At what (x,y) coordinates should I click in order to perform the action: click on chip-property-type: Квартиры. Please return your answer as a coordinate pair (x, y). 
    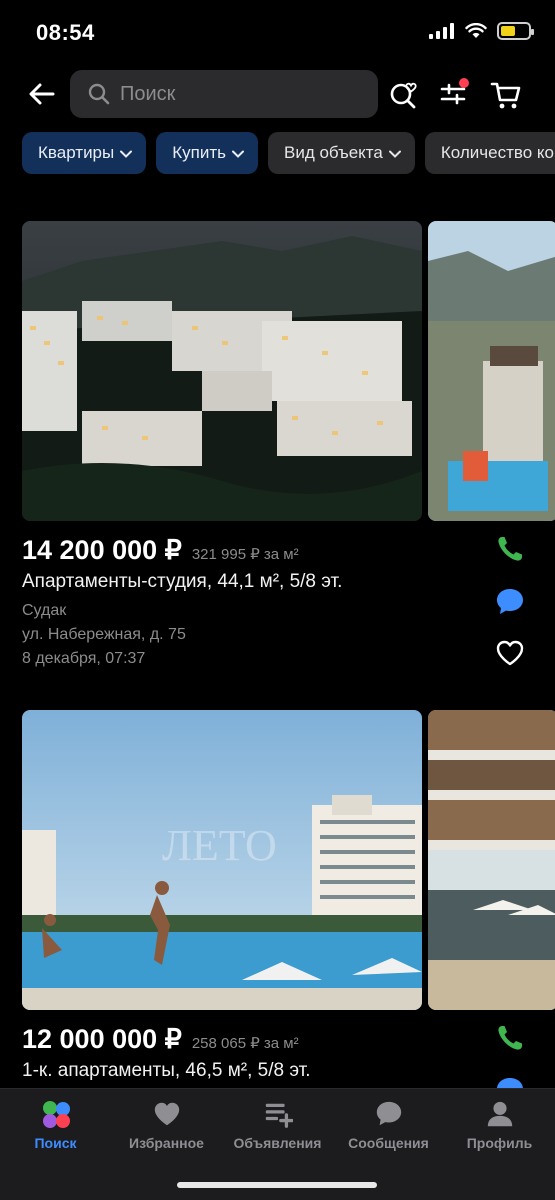
    Looking at the image, I should click on (84, 153).